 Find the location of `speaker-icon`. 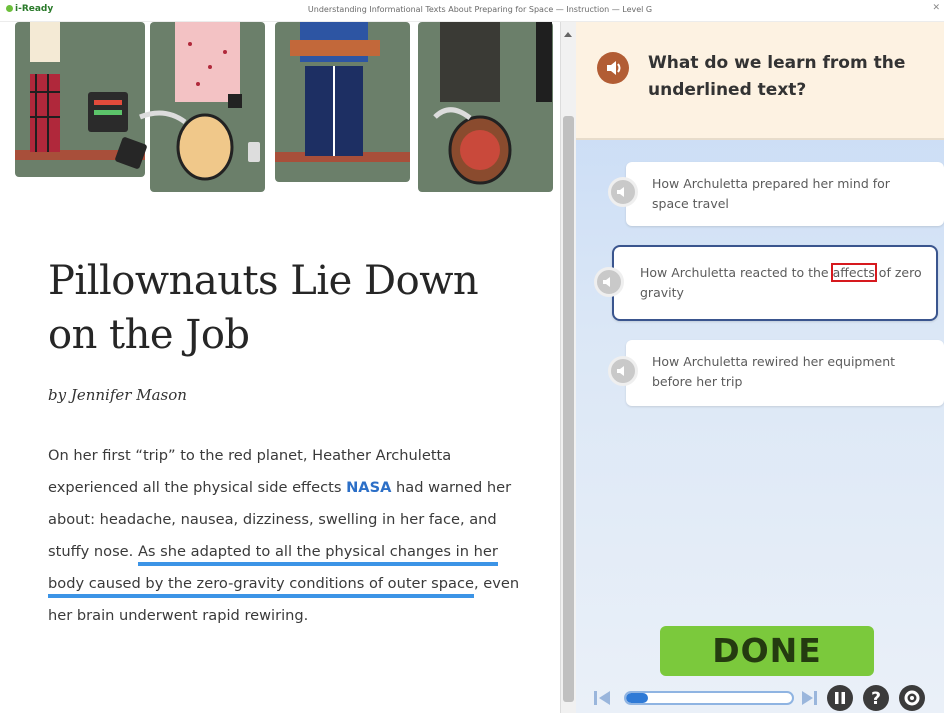

speaker-icon is located at coordinates (613, 68).